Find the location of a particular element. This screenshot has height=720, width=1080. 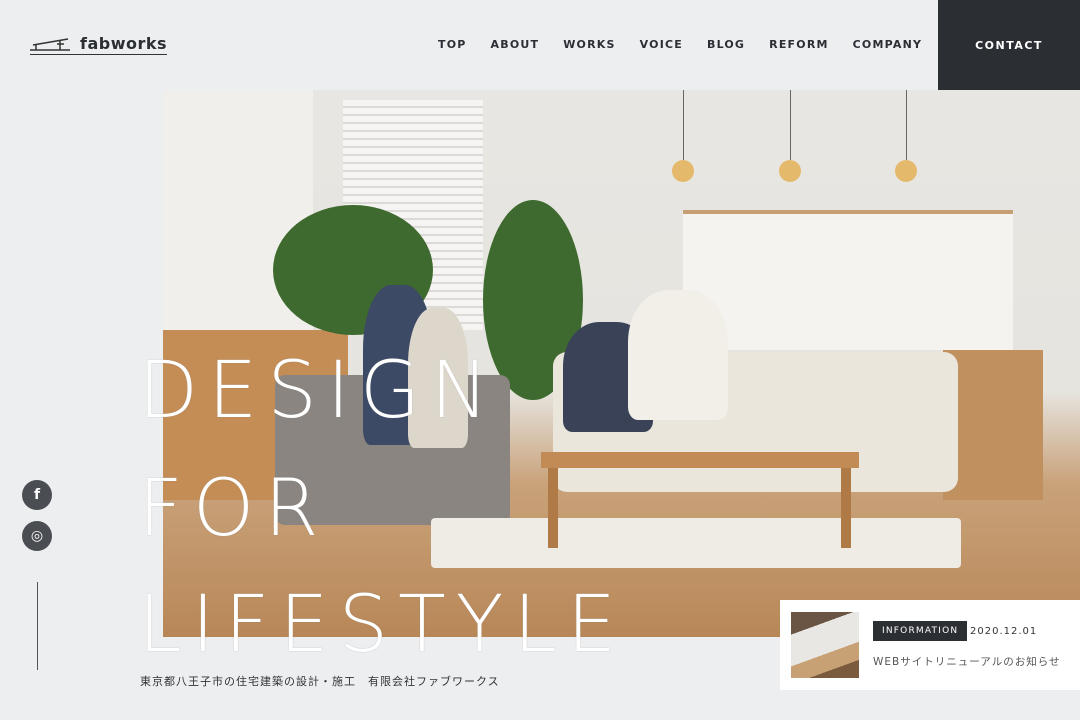

scroll-line is located at coordinates (37, 626).